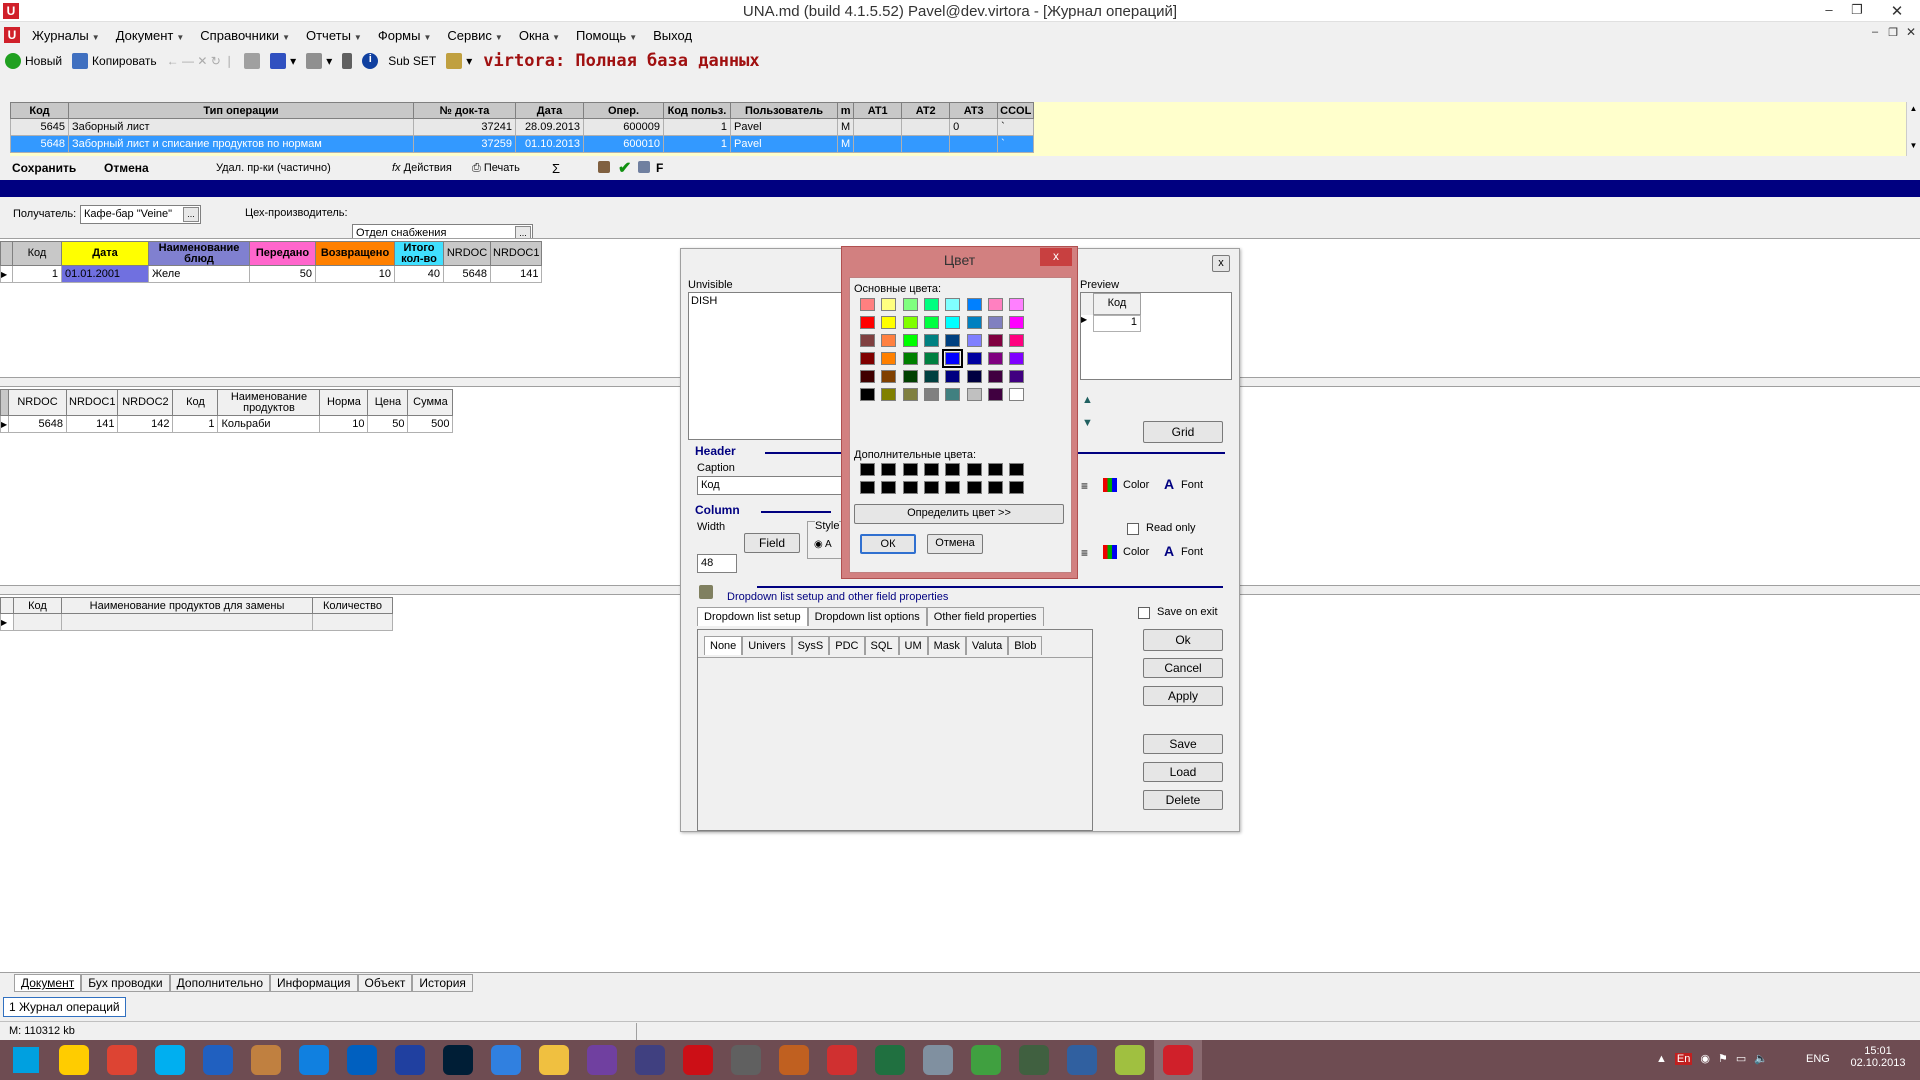 The image size is (1920, 1080). I want to click on f-button: F, so click(659, 168).